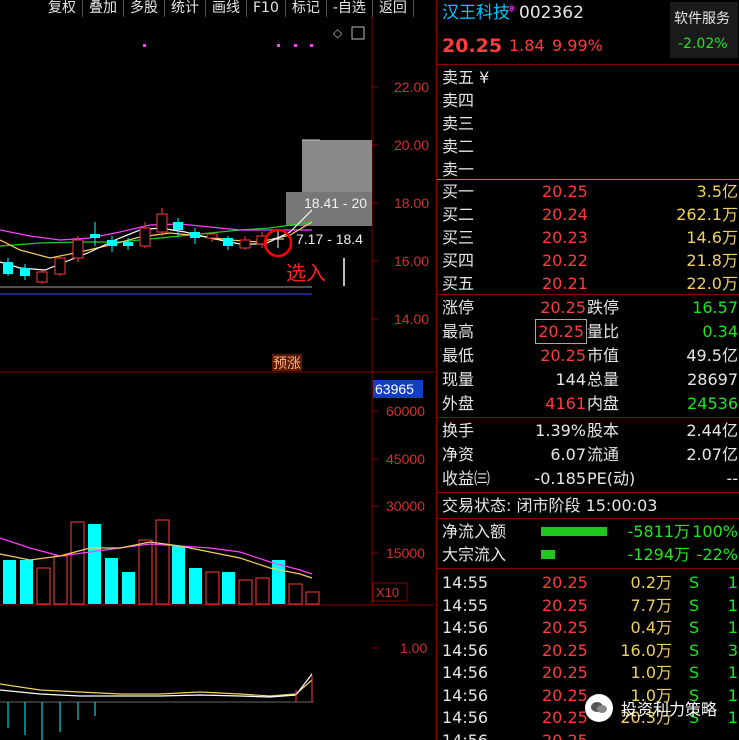 This screenshot has width=739, height=740. I want to click on bid-volume: 262.1万, so click(707, 214).